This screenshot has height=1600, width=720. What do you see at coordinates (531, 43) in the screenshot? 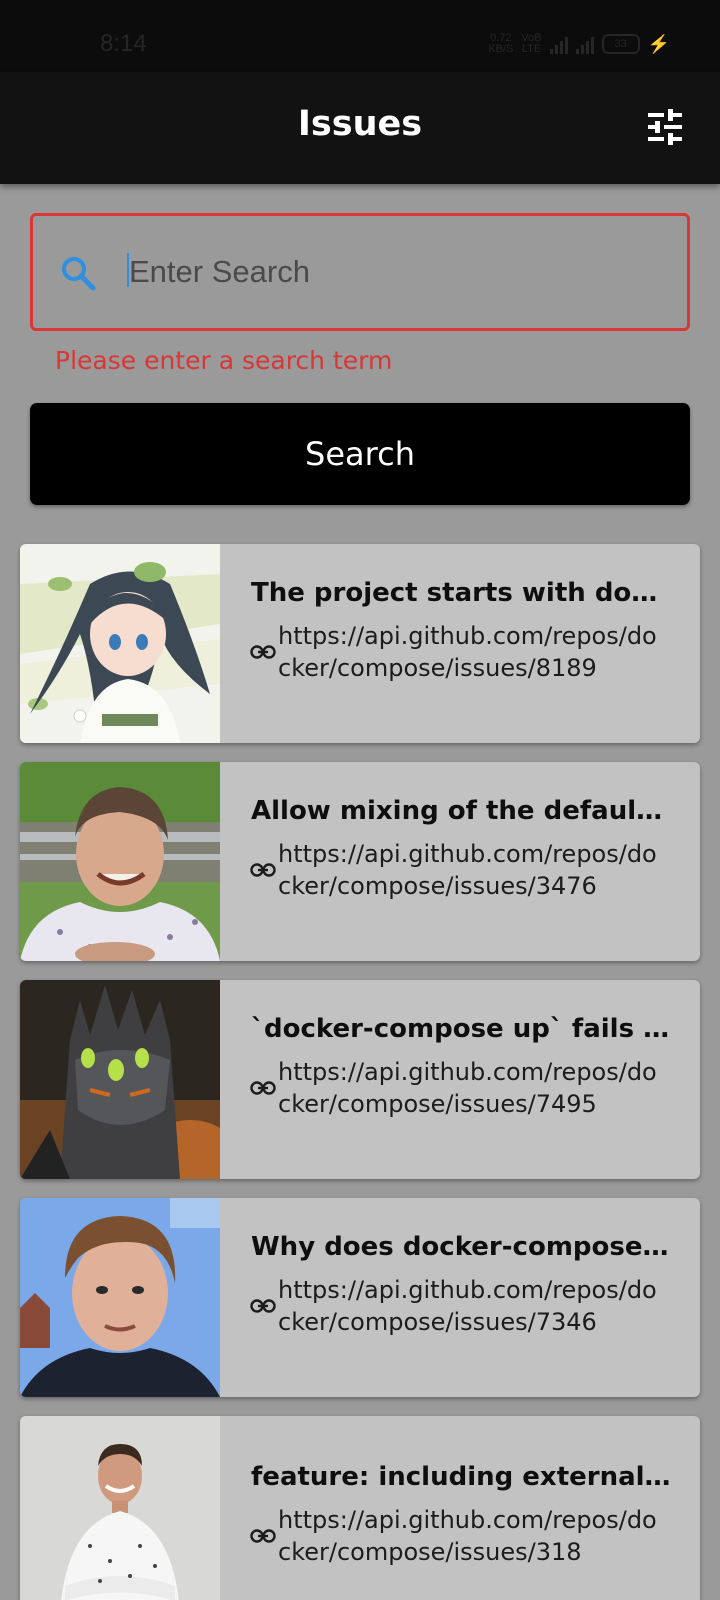
I see `network-type: VoB LTE` at bounding box center [531, 43].